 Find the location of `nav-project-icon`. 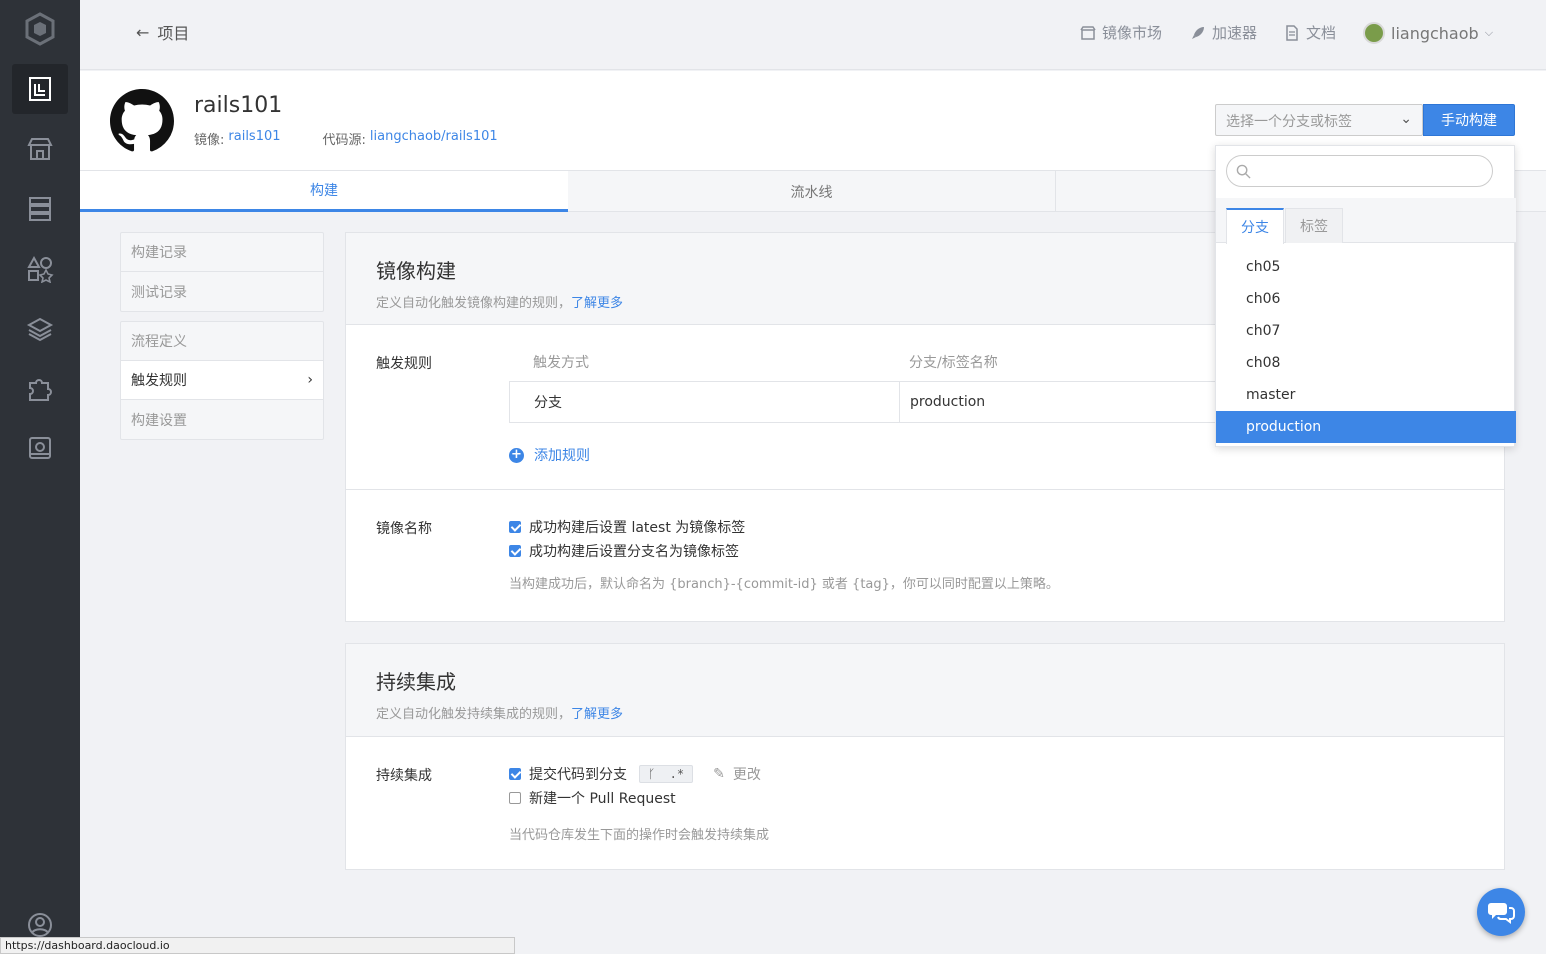

nav-project-icon is located at coordinates (40, 89).